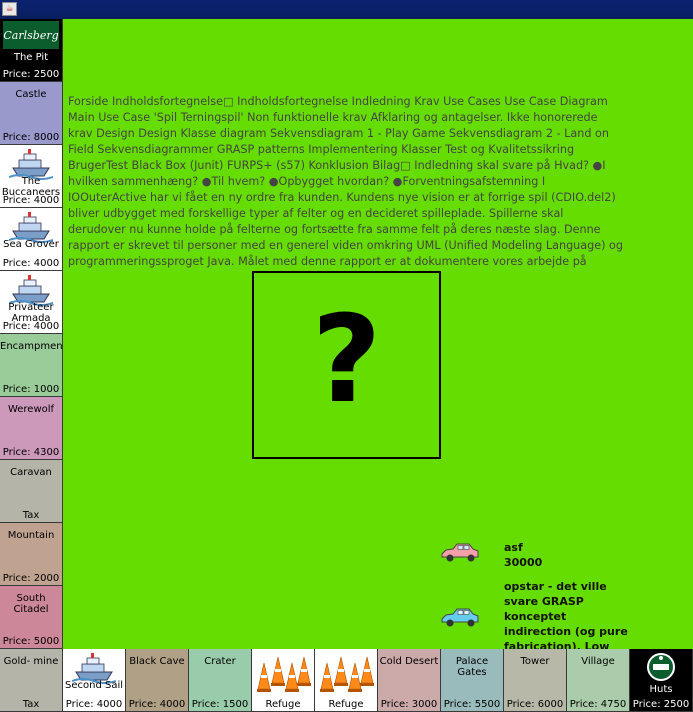 This screenshot has height=712, width=693. I want to click on field-name: Gold- mine, so click(31, 661).